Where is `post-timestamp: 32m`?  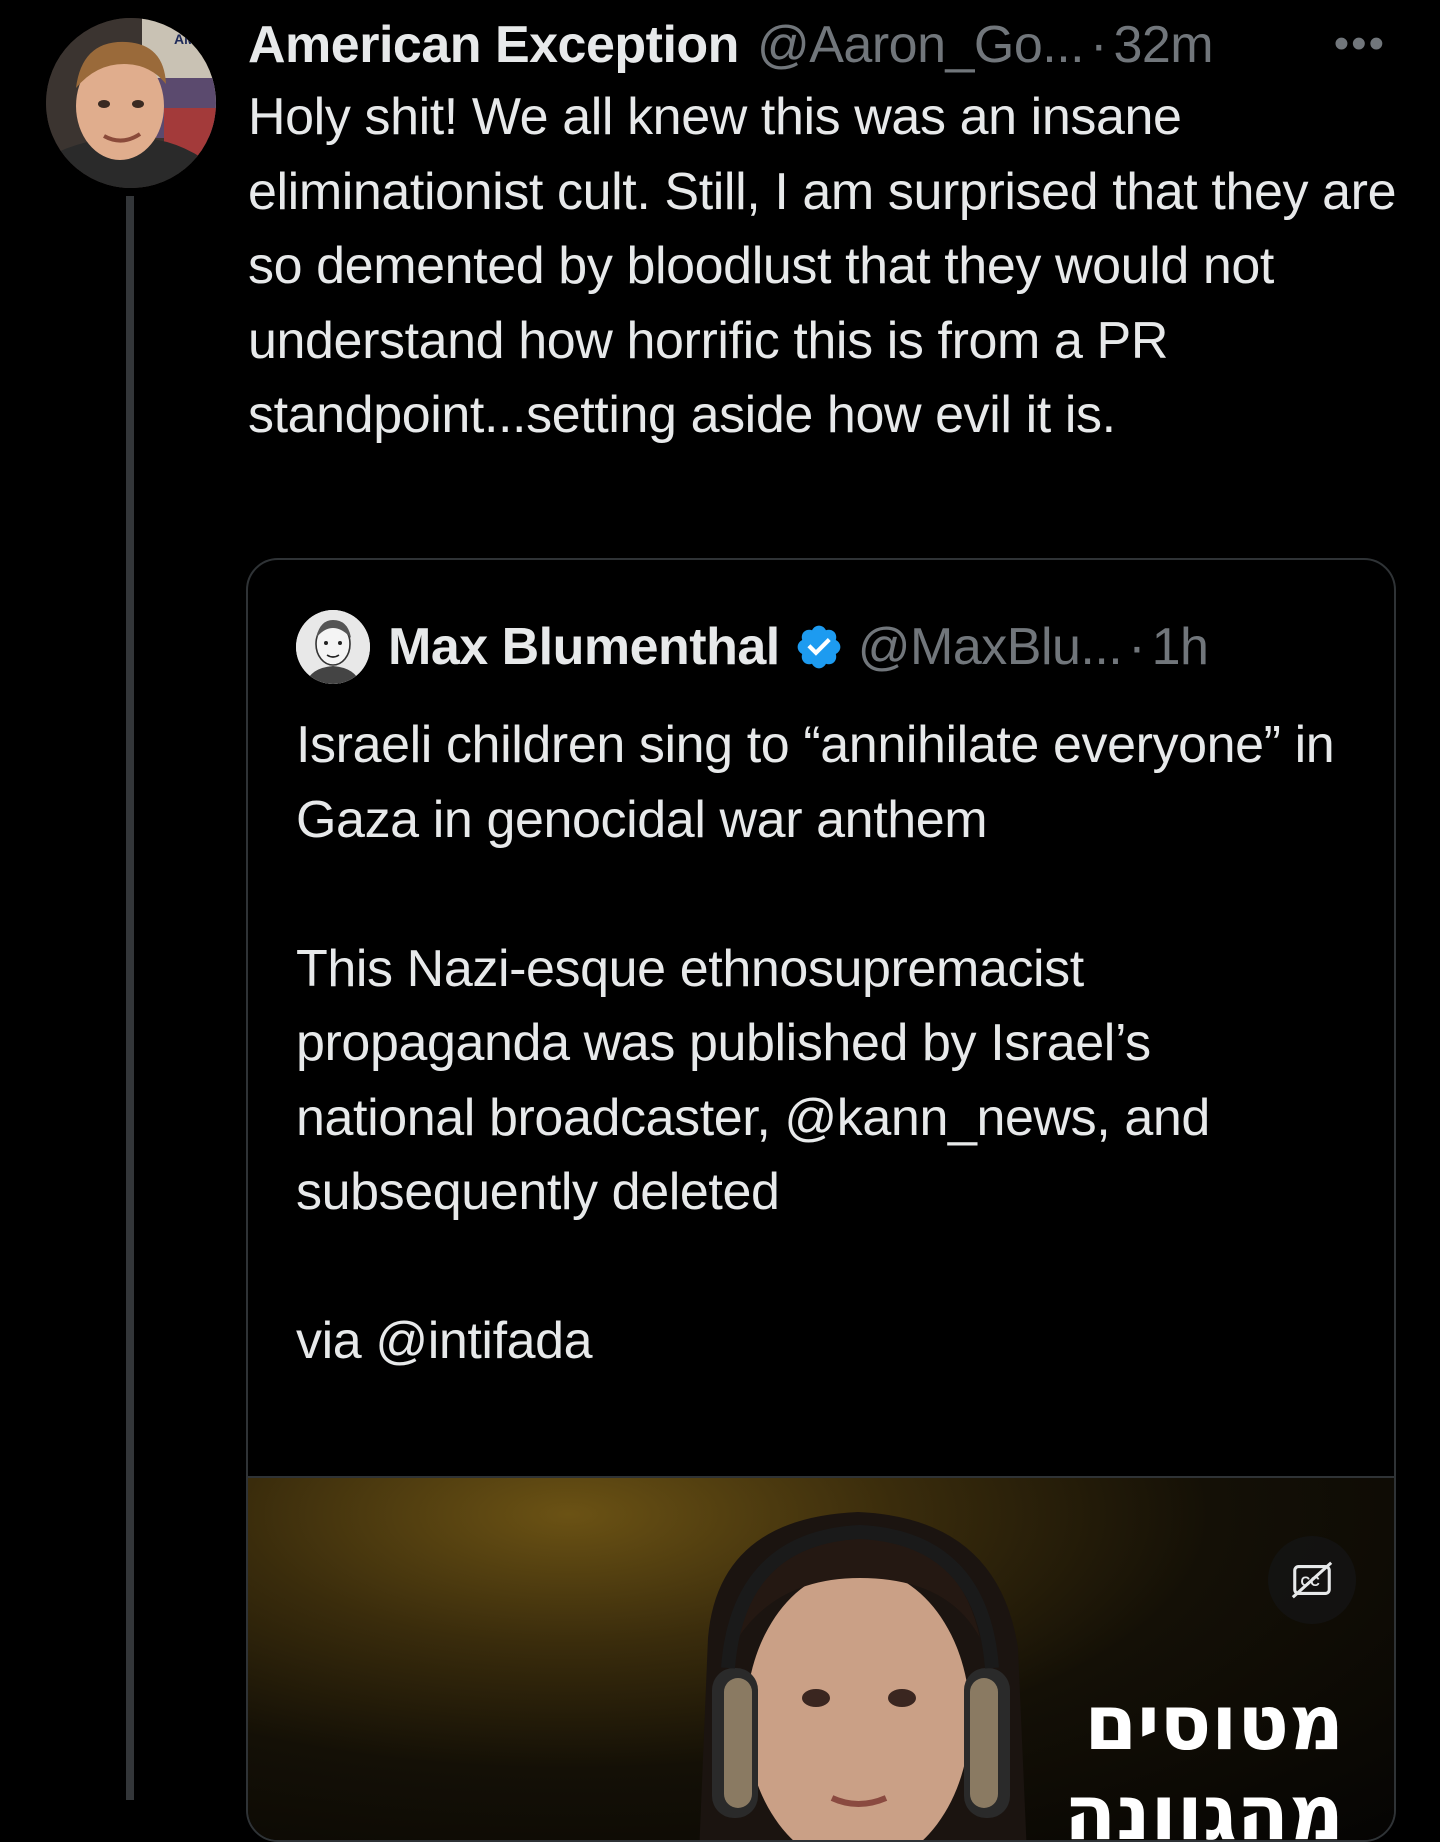 post-timestamp: 32m is located at coordinates (1163, 45).